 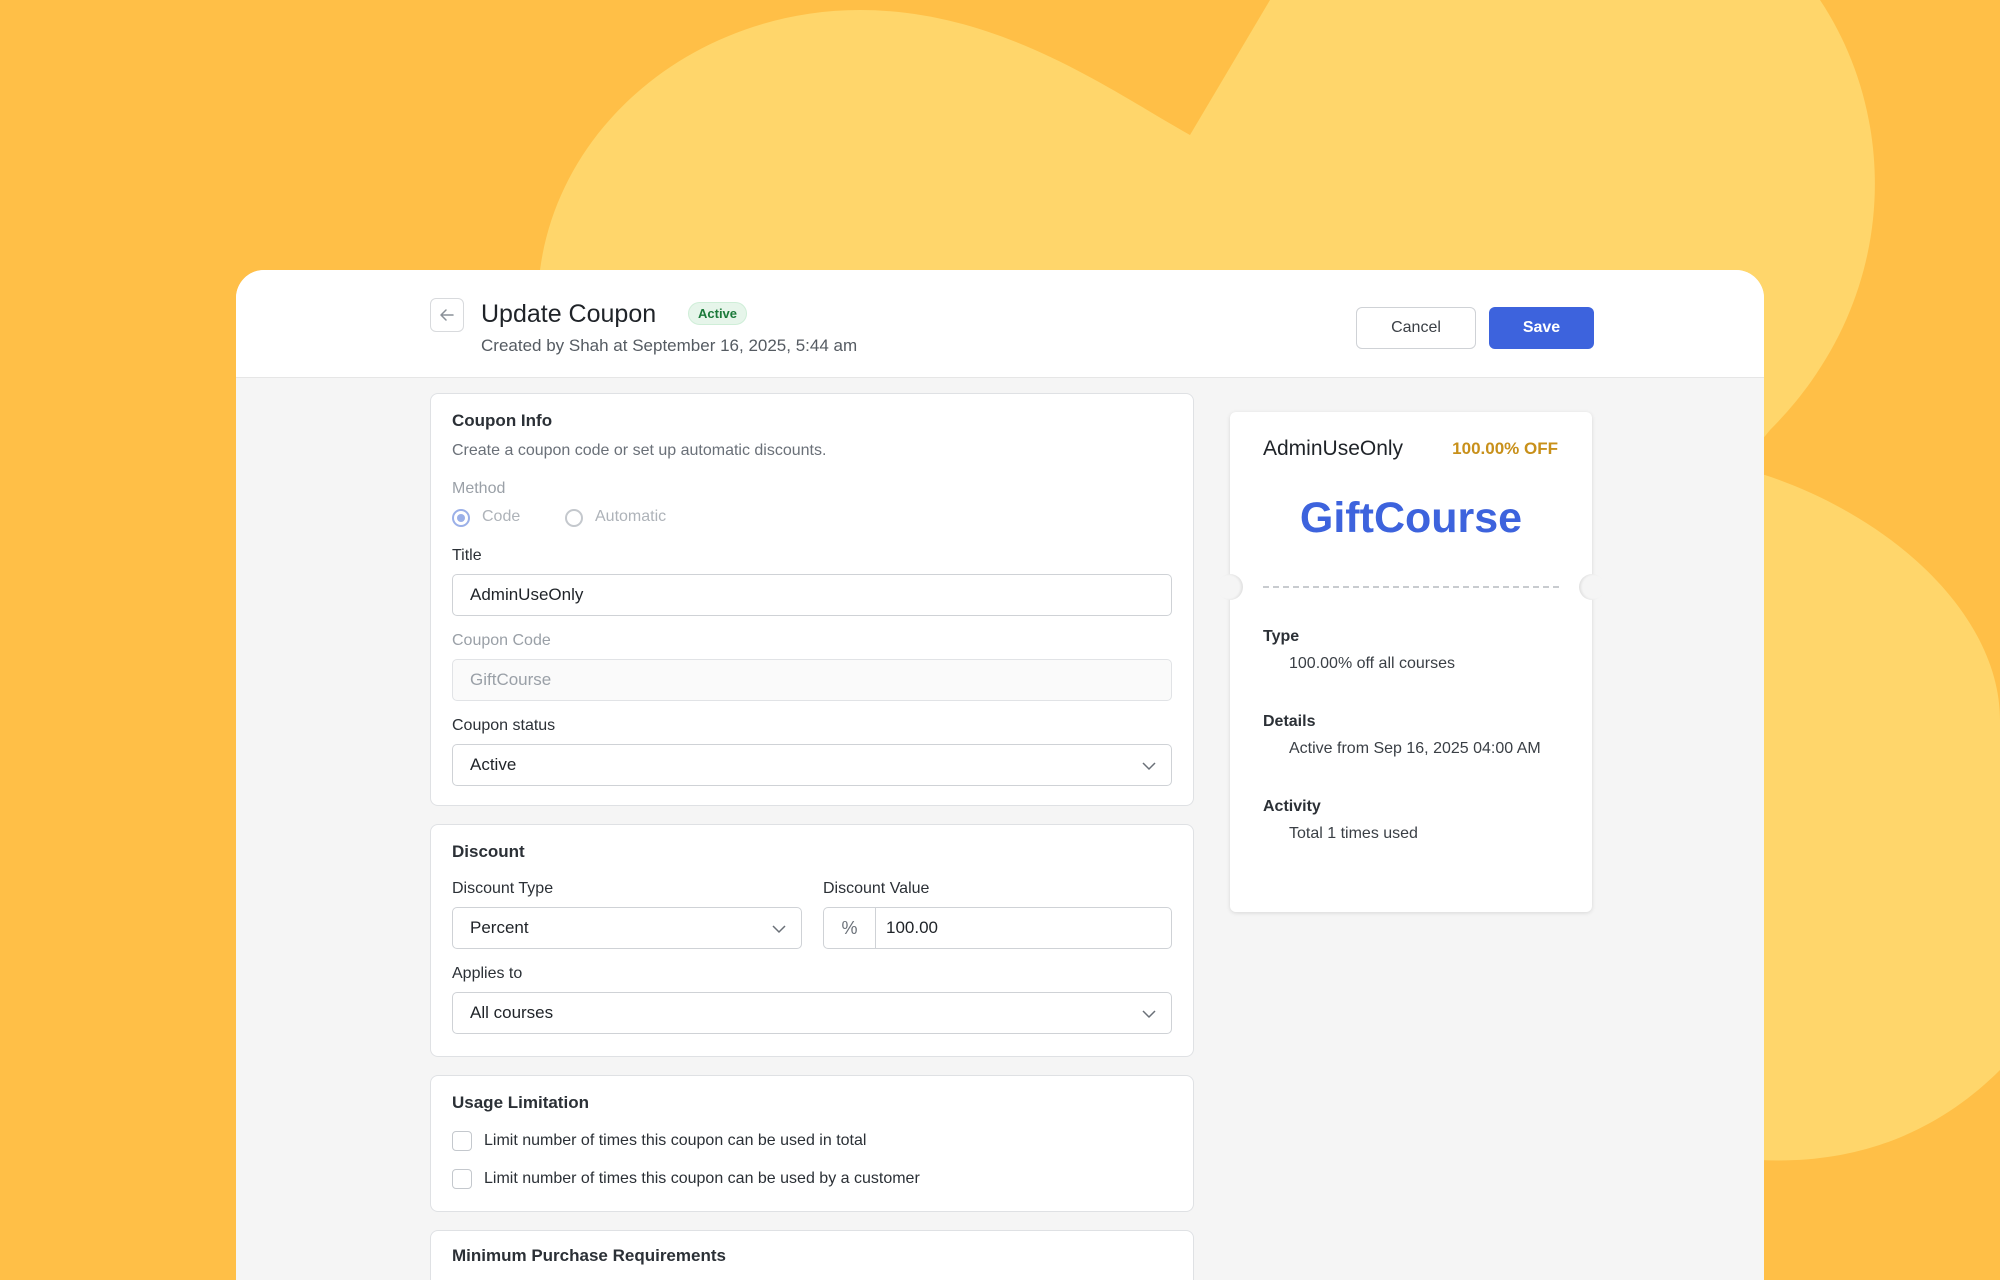 What do you see at coordinates (462, 1141) in the screenshot?
I see `limit-total-checkbox` at bounding box center [462, 1141].